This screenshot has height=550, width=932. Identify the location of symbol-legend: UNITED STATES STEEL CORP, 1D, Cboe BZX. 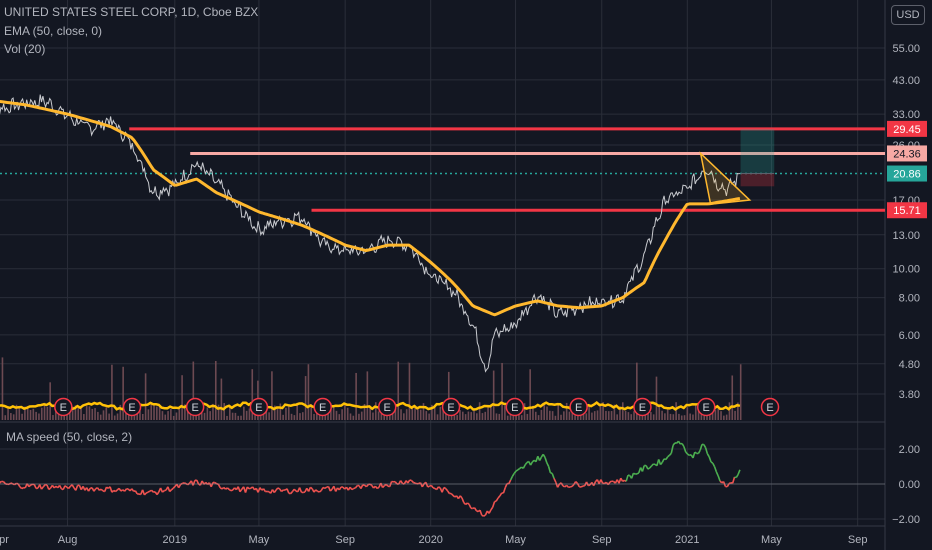
(131, 12).